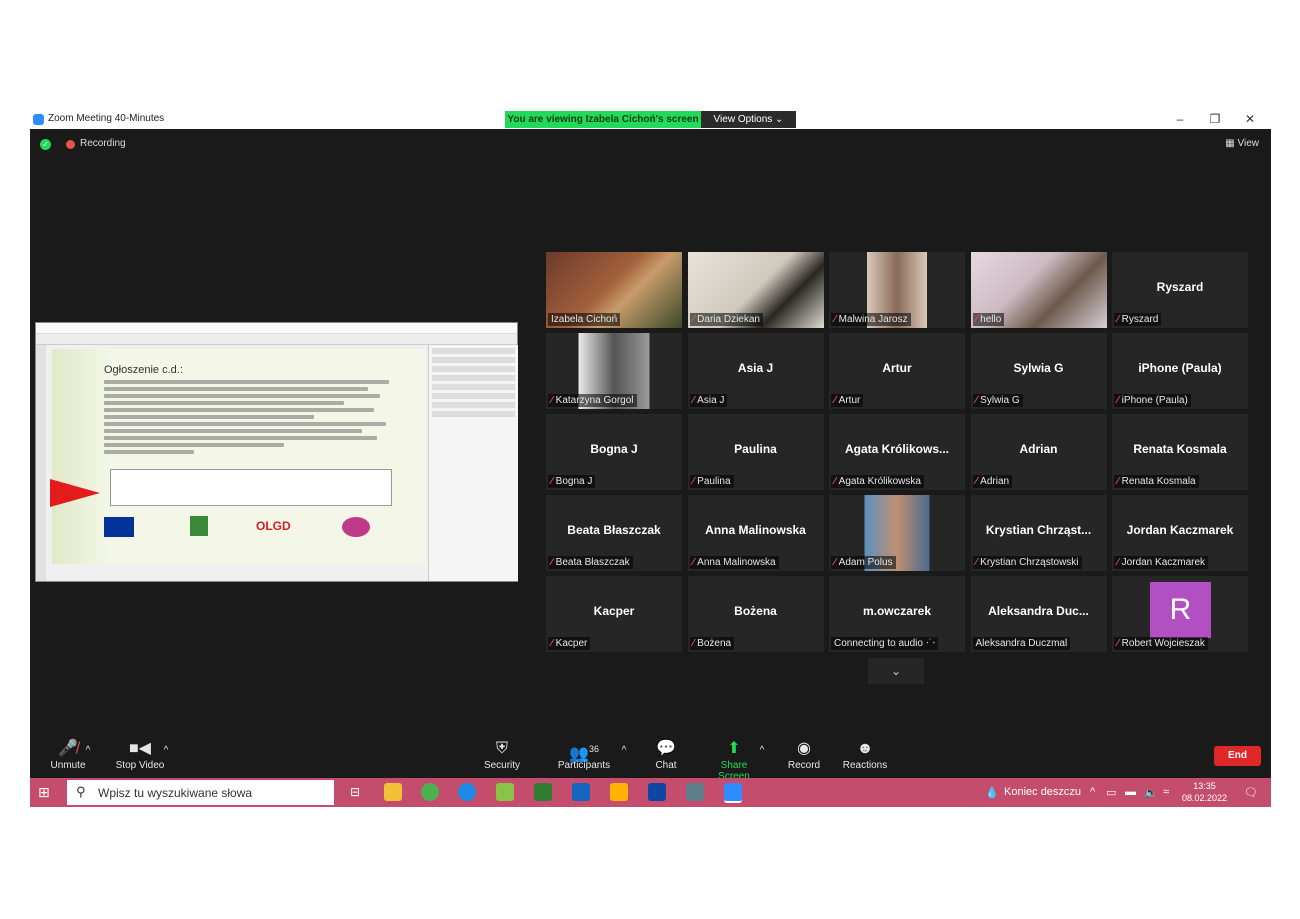 The width and height of the screenshot is (1300, 919). What do you see at coordinates (1180, 119) in the screenshot?
I see `minimize-button: –` at bounding box center [1180, 119].